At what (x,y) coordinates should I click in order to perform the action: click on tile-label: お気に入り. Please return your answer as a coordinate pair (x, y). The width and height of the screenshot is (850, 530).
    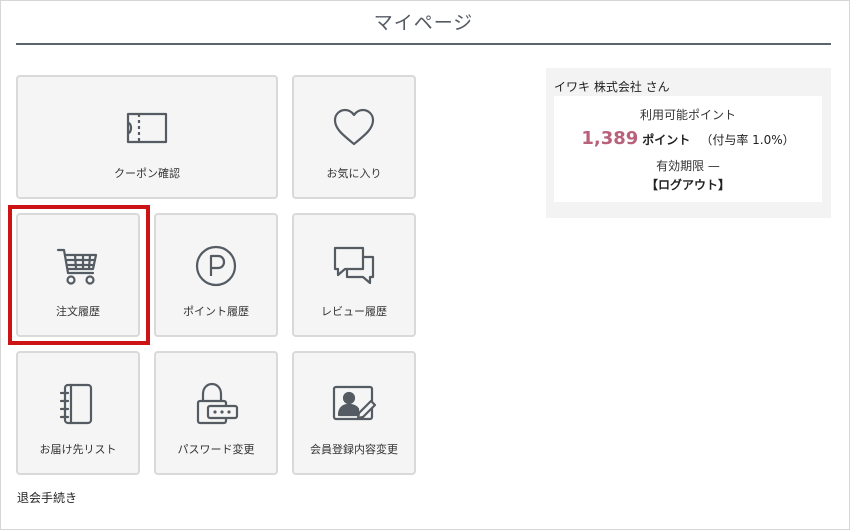
    Looking at the image, I should click on (354, 173).